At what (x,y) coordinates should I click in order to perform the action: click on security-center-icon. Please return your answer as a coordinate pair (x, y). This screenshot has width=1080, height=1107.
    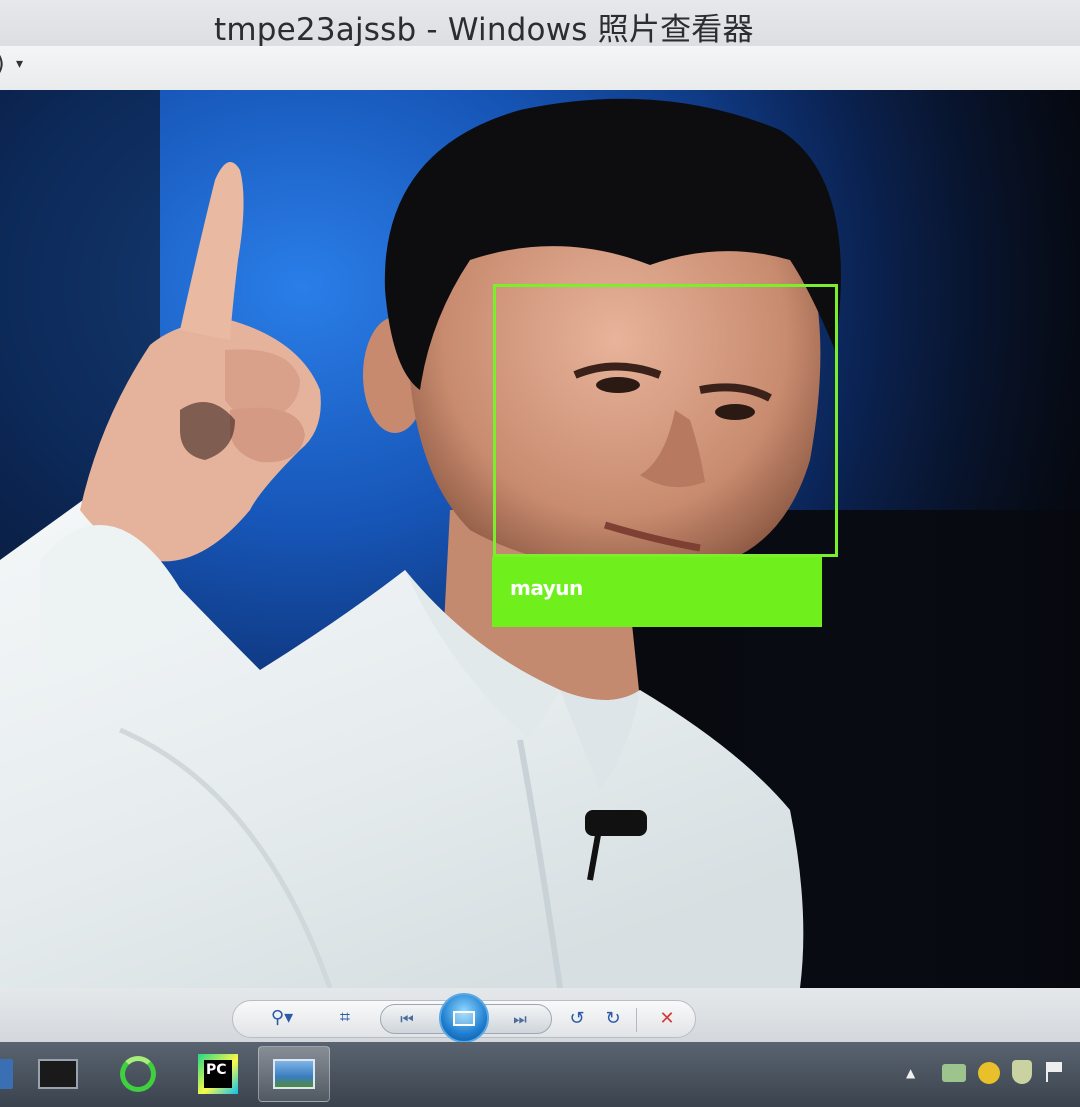
    Looking at the image, I should click on (989, 1073).